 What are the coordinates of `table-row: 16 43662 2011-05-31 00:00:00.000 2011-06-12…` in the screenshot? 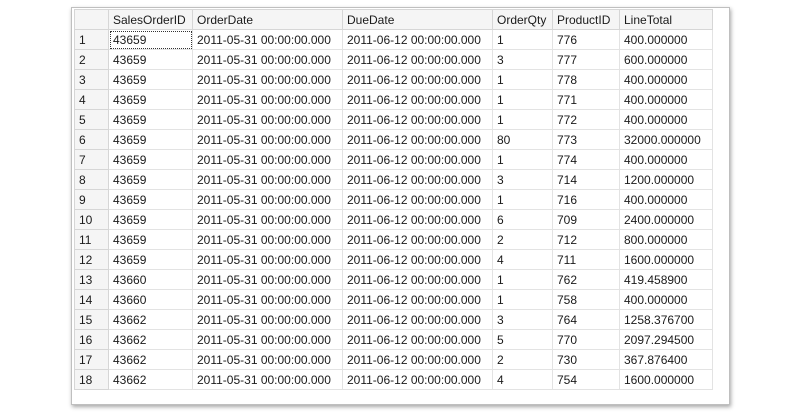 It's located at (393, 339).